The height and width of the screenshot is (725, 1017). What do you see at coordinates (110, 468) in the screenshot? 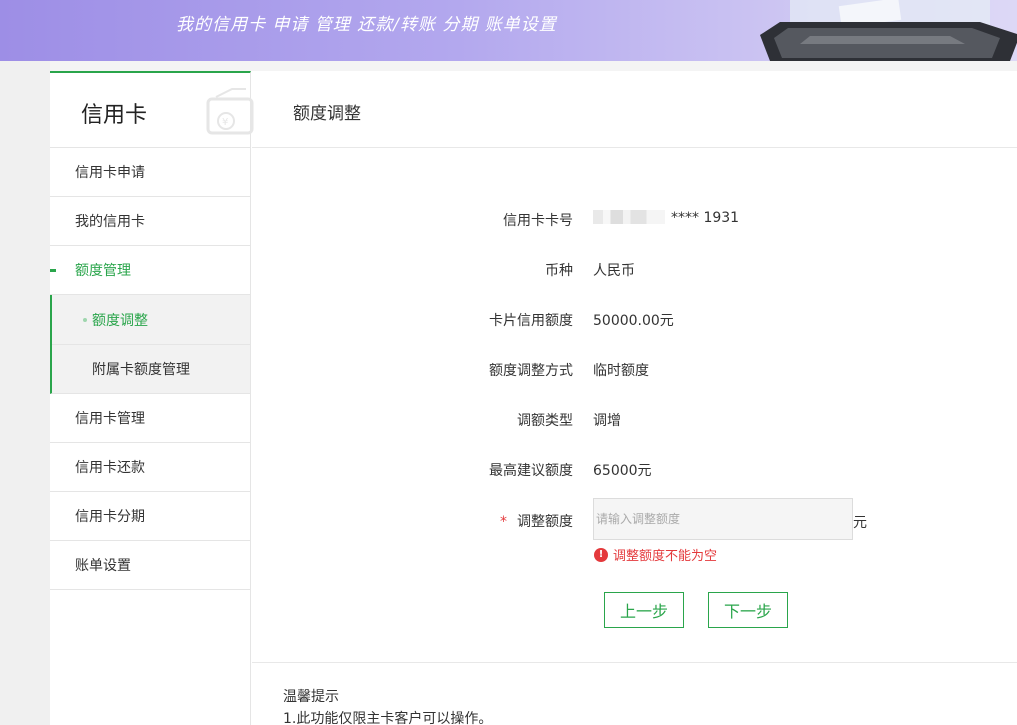
I see `sidebar-item-label: 信用卡还款` at bounding box center [110, 468].